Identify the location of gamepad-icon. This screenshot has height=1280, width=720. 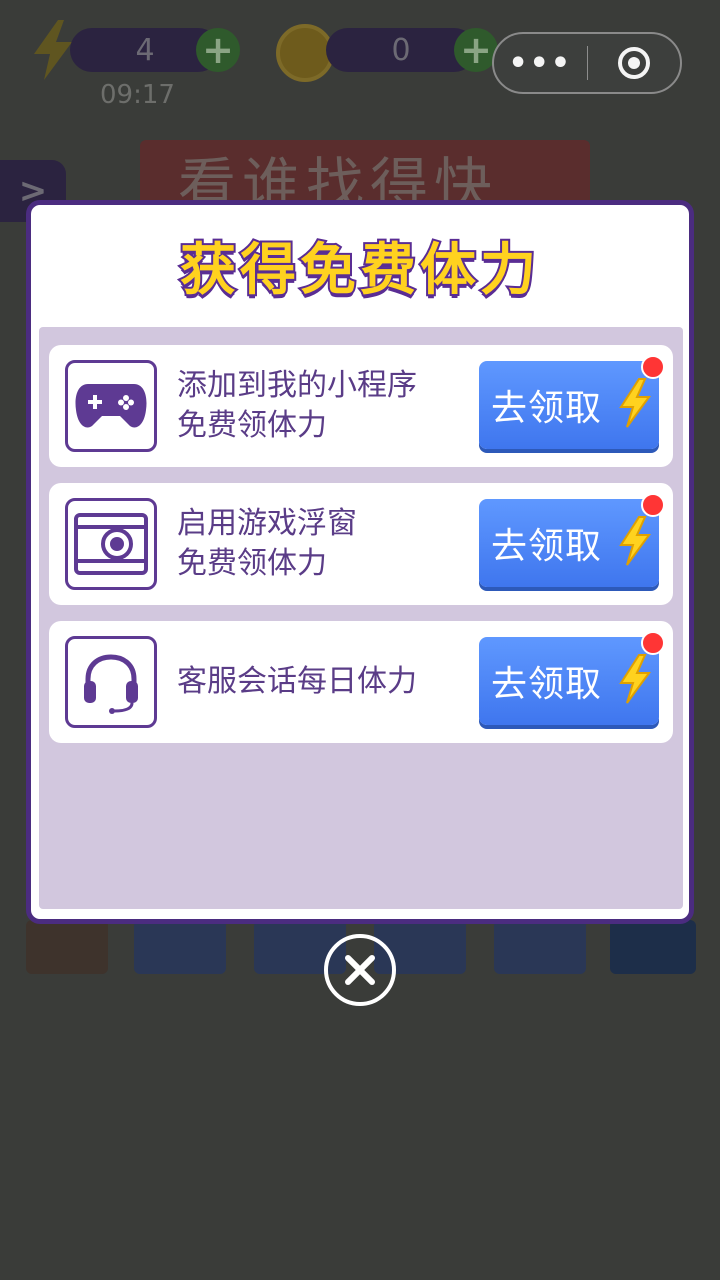
(111, 406).